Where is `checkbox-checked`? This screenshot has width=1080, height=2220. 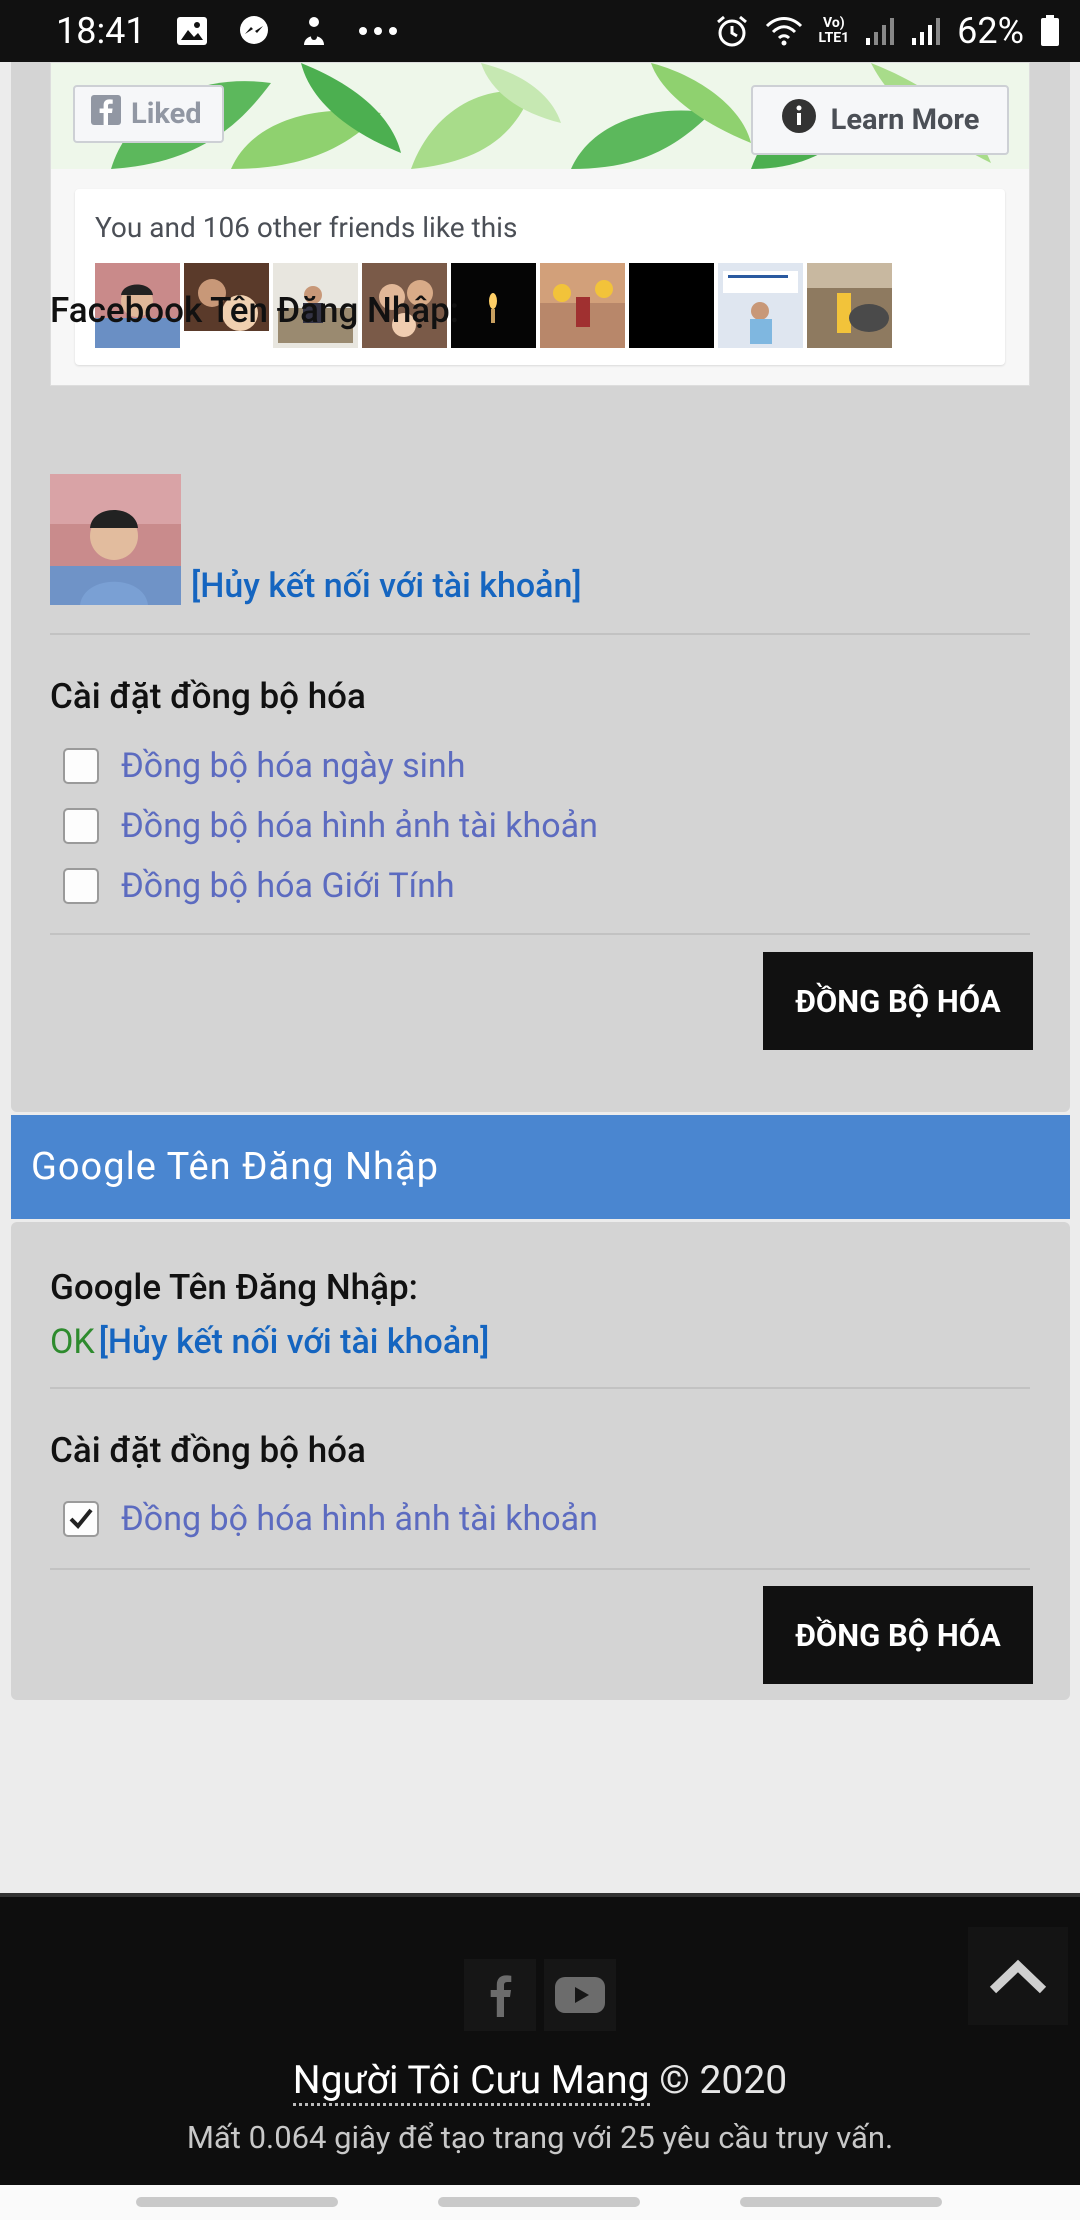
checkbox-checked is located at coordinates (81, 1519).